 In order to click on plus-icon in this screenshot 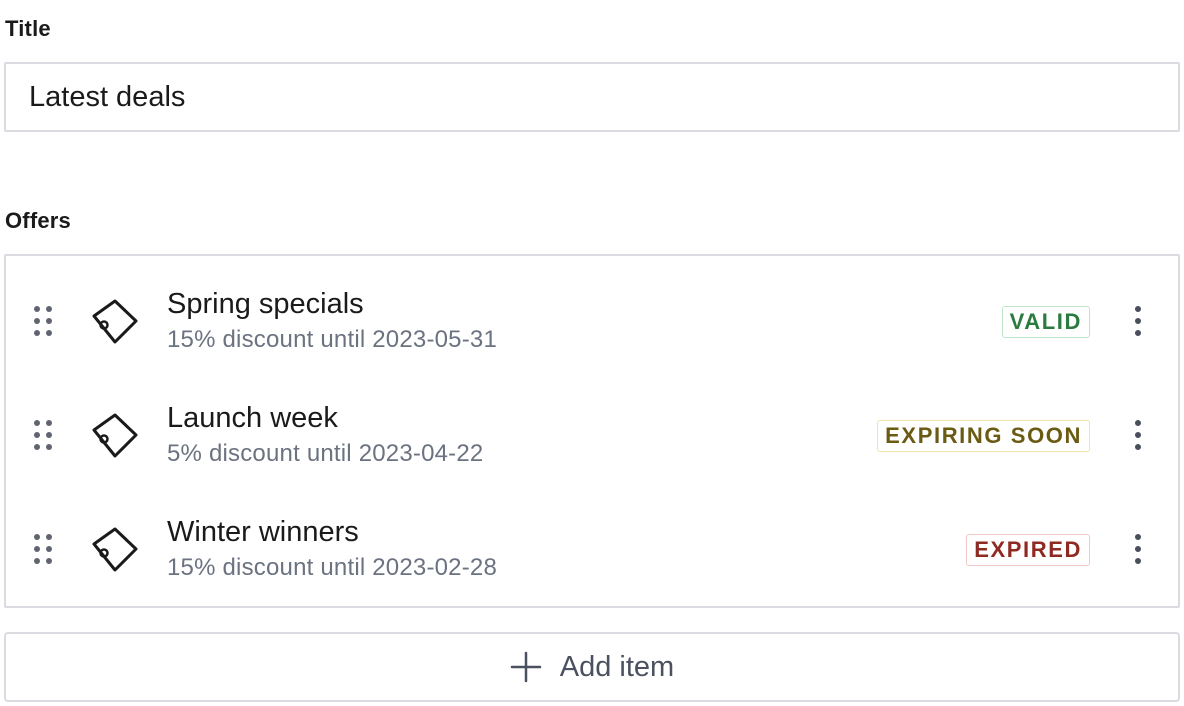, I will do `click(526, 667)`.